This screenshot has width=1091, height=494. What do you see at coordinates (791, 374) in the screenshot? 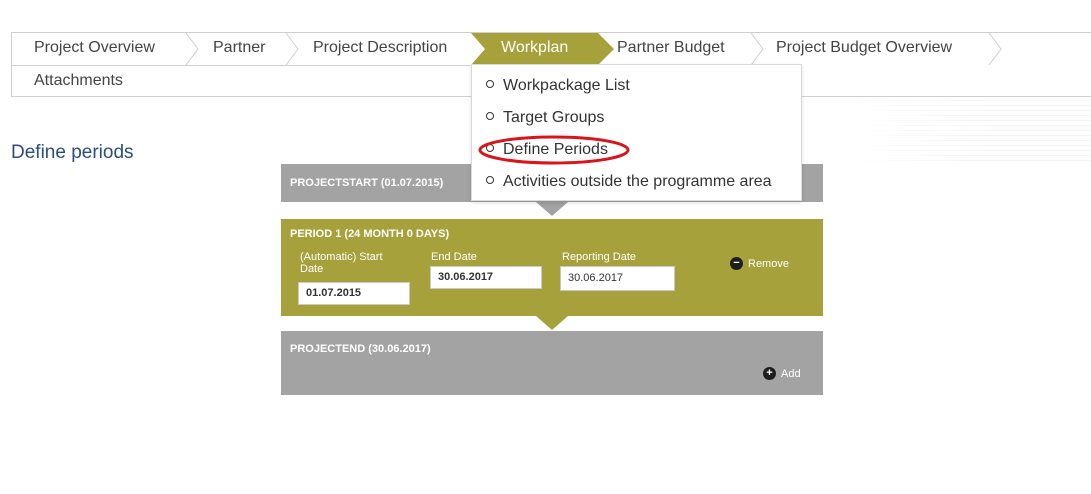
I see `add-label: Add` at bounding box center [791, 374].